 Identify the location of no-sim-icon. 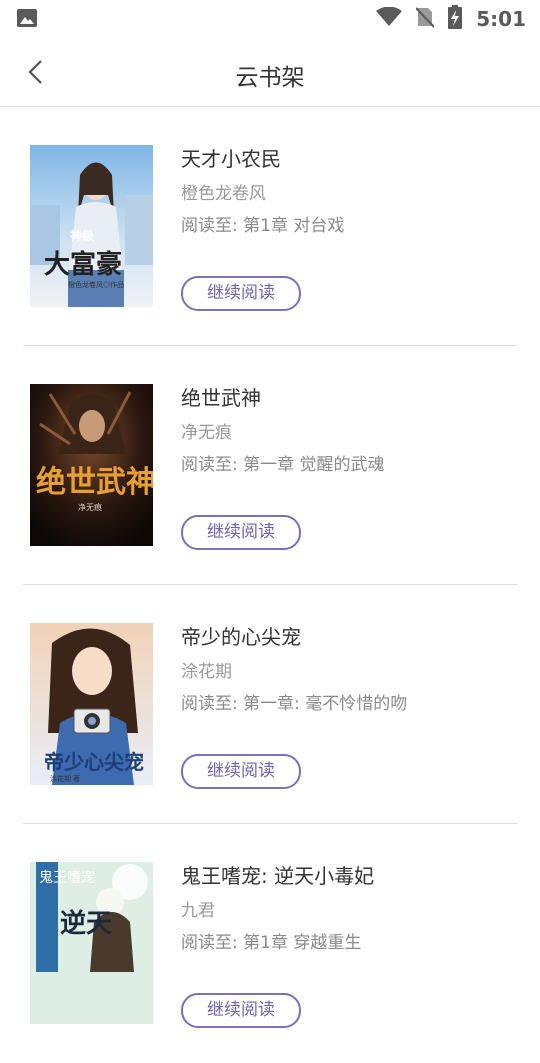
(425, 19).